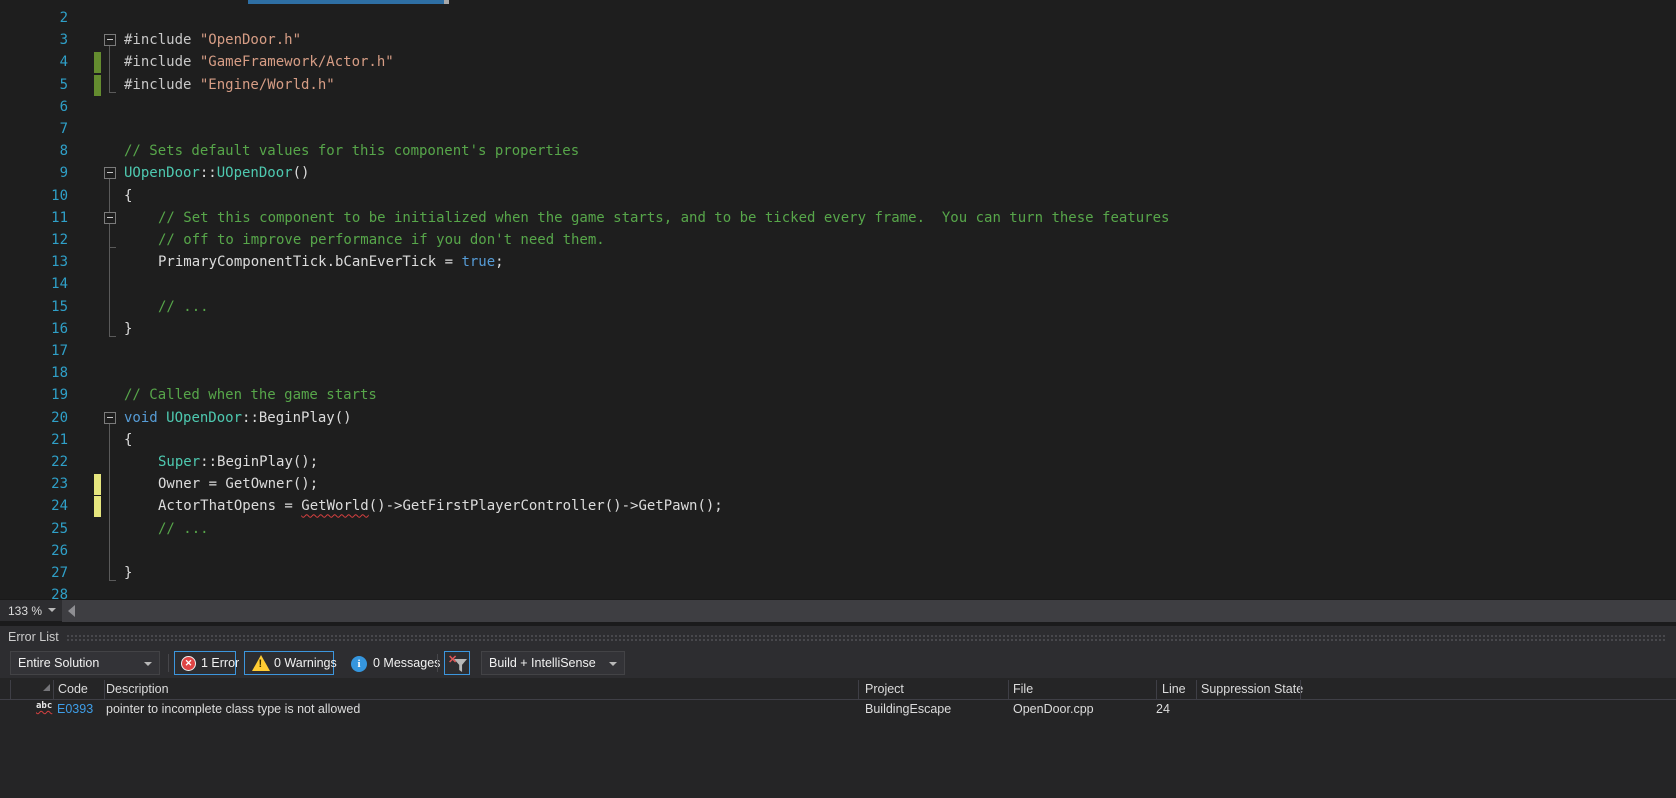 The image size is (1676, 798). Describe the element at coordinates (296, 62) in the screenshot. I see `code-token: "GameFramework/Actor.h"` at that location.